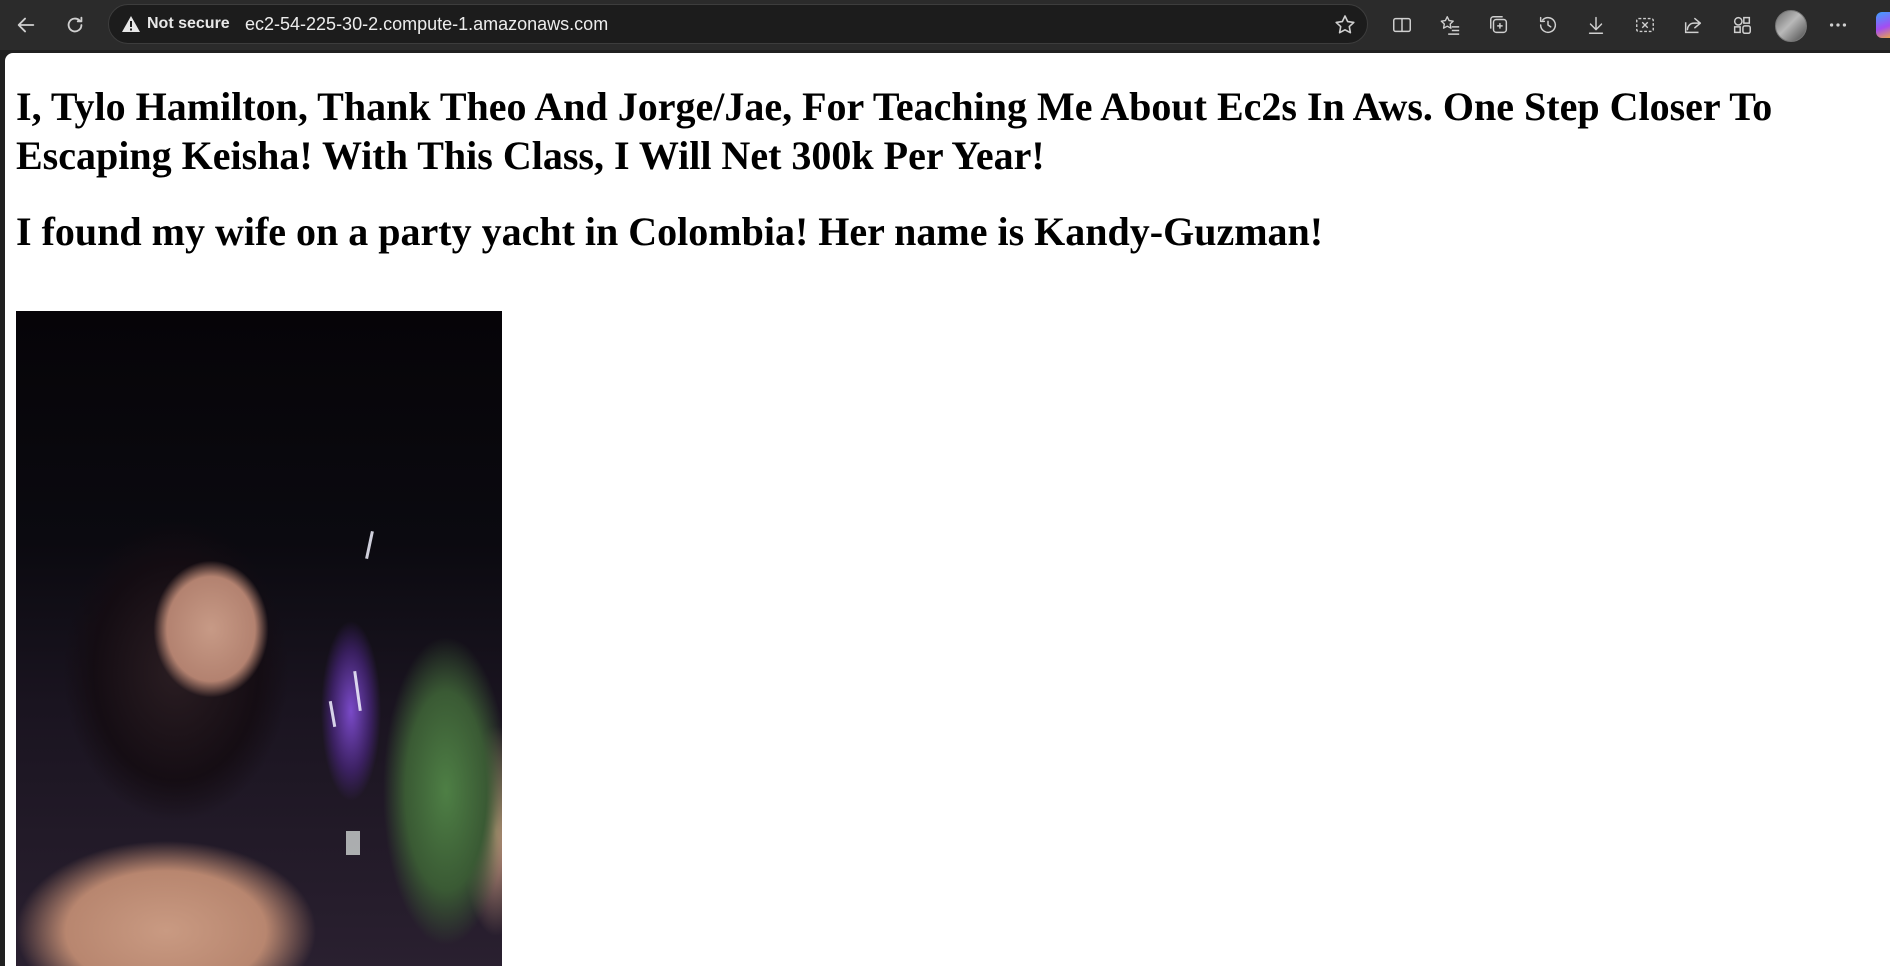  What do you see at coordinates (426, 24) in the screenshot?
I see `url-text: ec2-54-225-30-2.compute-1.amazonaws.com` at bounding box center [426, 24].